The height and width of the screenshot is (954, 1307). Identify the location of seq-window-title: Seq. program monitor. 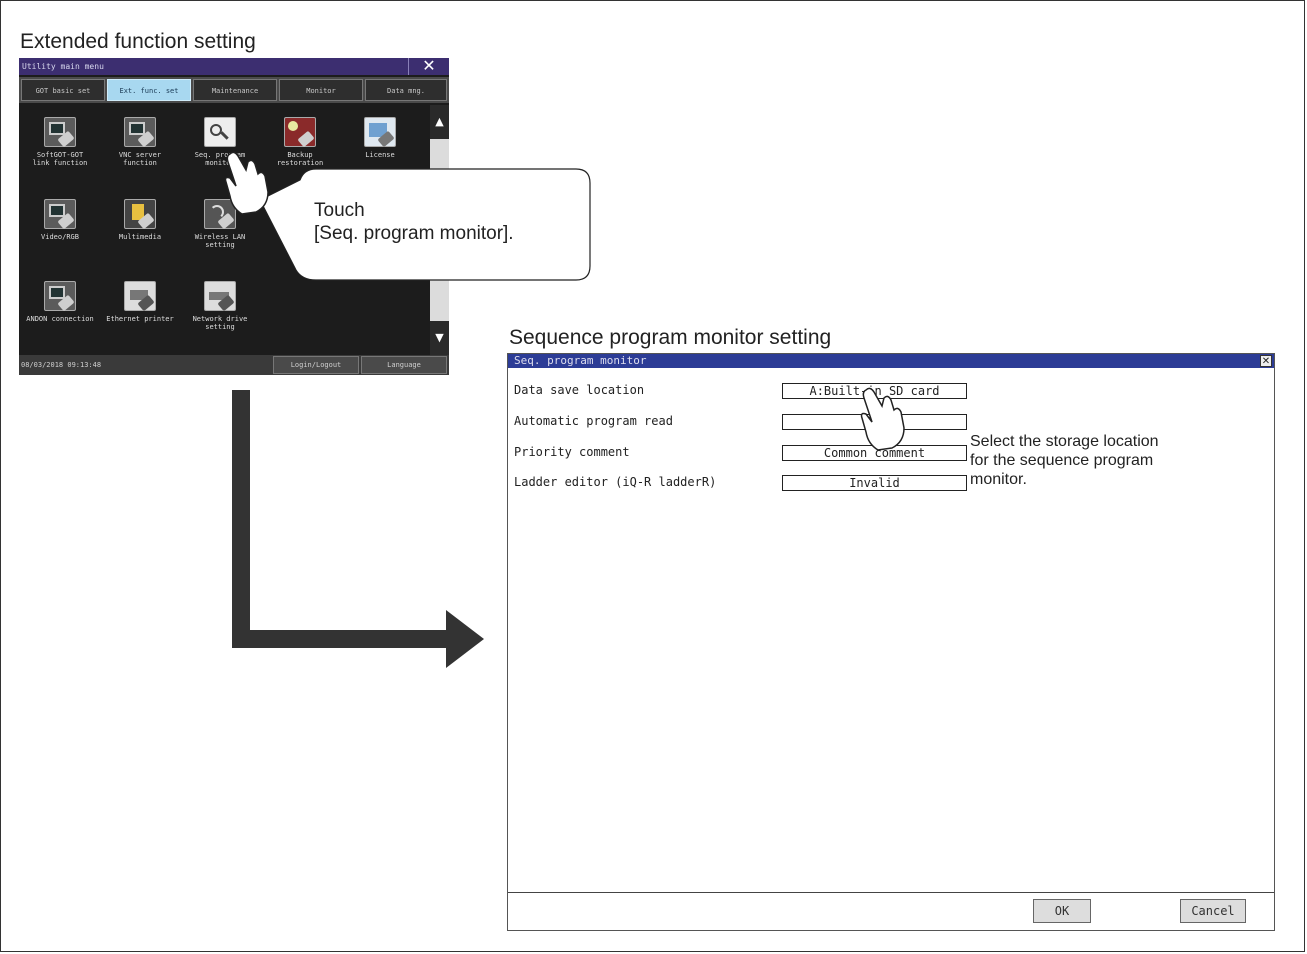
(580, 360).